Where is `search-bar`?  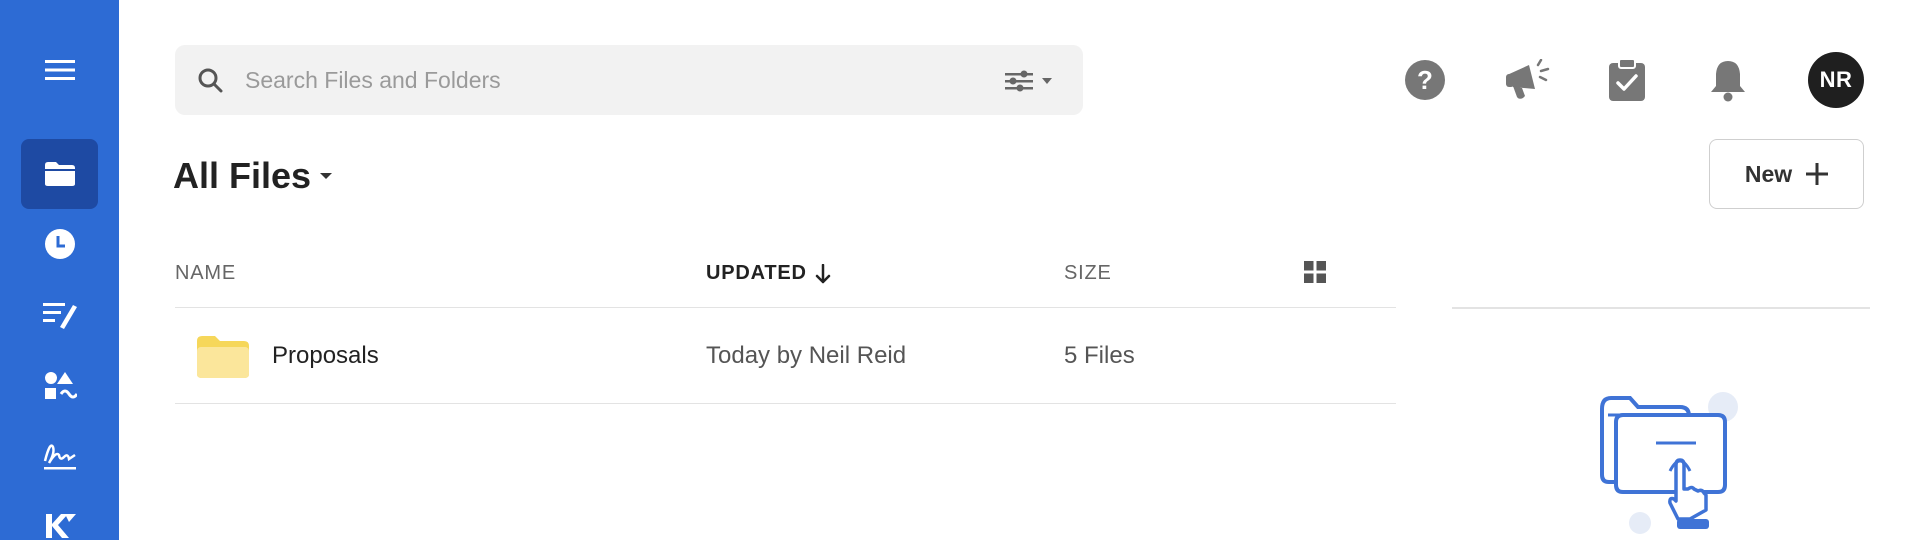
search-bar is located at coordinates (629, 80).